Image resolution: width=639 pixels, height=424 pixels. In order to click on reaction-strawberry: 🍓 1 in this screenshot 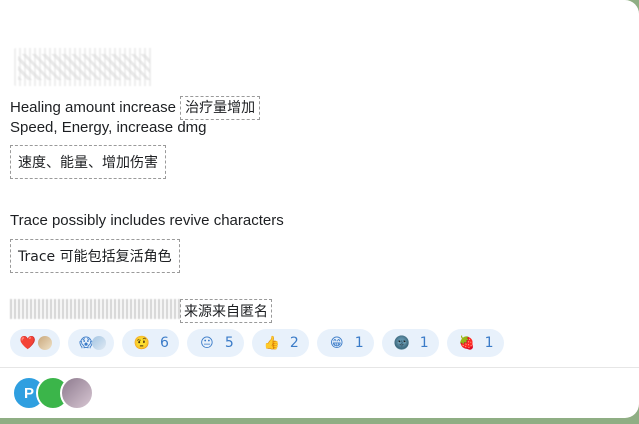, I will do `click(475, 343)`.